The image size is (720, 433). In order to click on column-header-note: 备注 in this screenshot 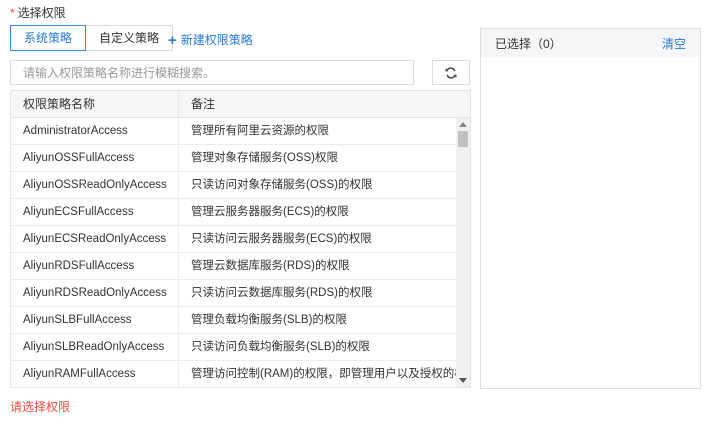, I will do `click(203, 104)`.